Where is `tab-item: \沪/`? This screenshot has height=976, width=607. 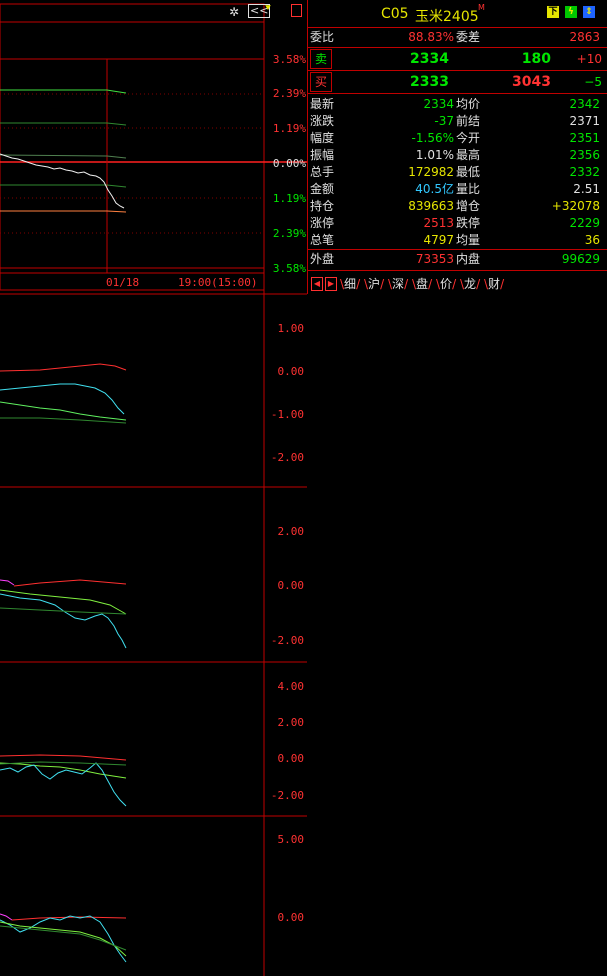
tab-item: \沪/ is located at coordinates (374, 284).